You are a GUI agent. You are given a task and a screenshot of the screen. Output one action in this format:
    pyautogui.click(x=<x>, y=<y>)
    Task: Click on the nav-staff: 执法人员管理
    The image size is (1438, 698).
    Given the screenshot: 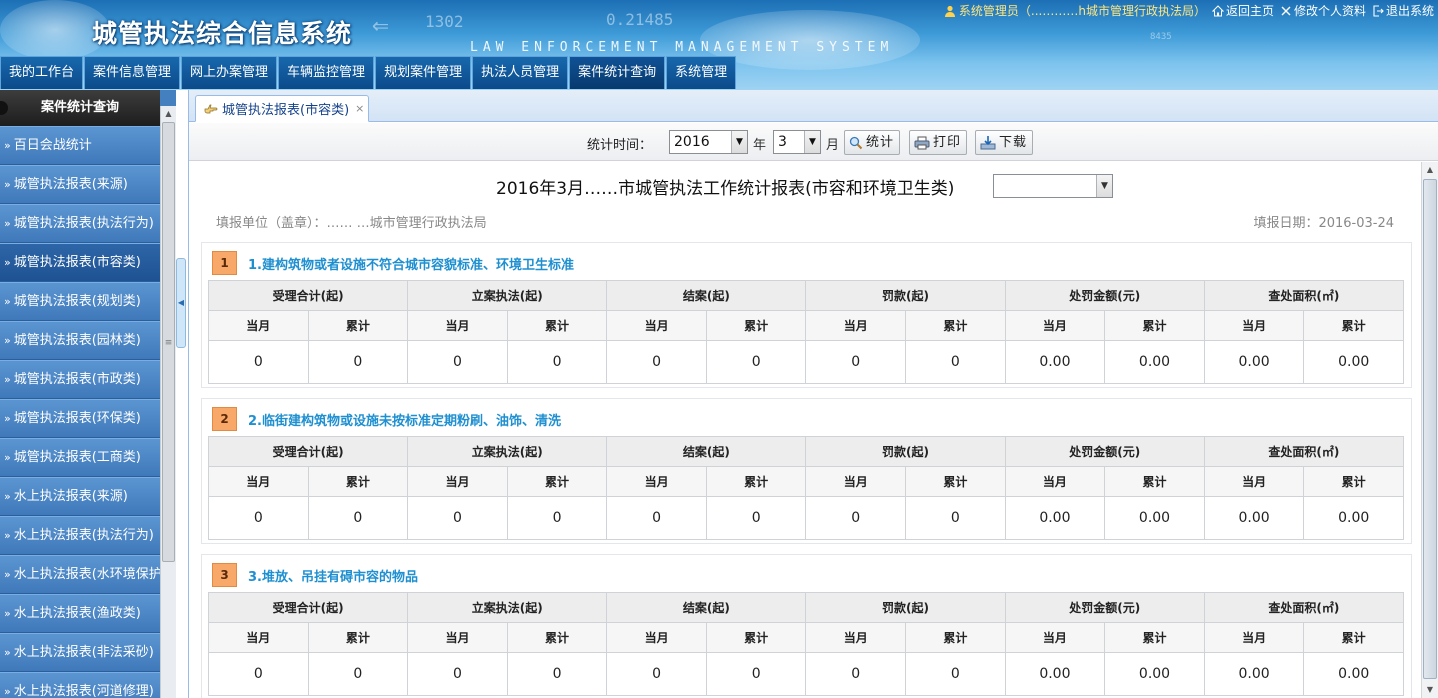 What is the action you would take?
    pyautogui.click(x=520, y=72)
    